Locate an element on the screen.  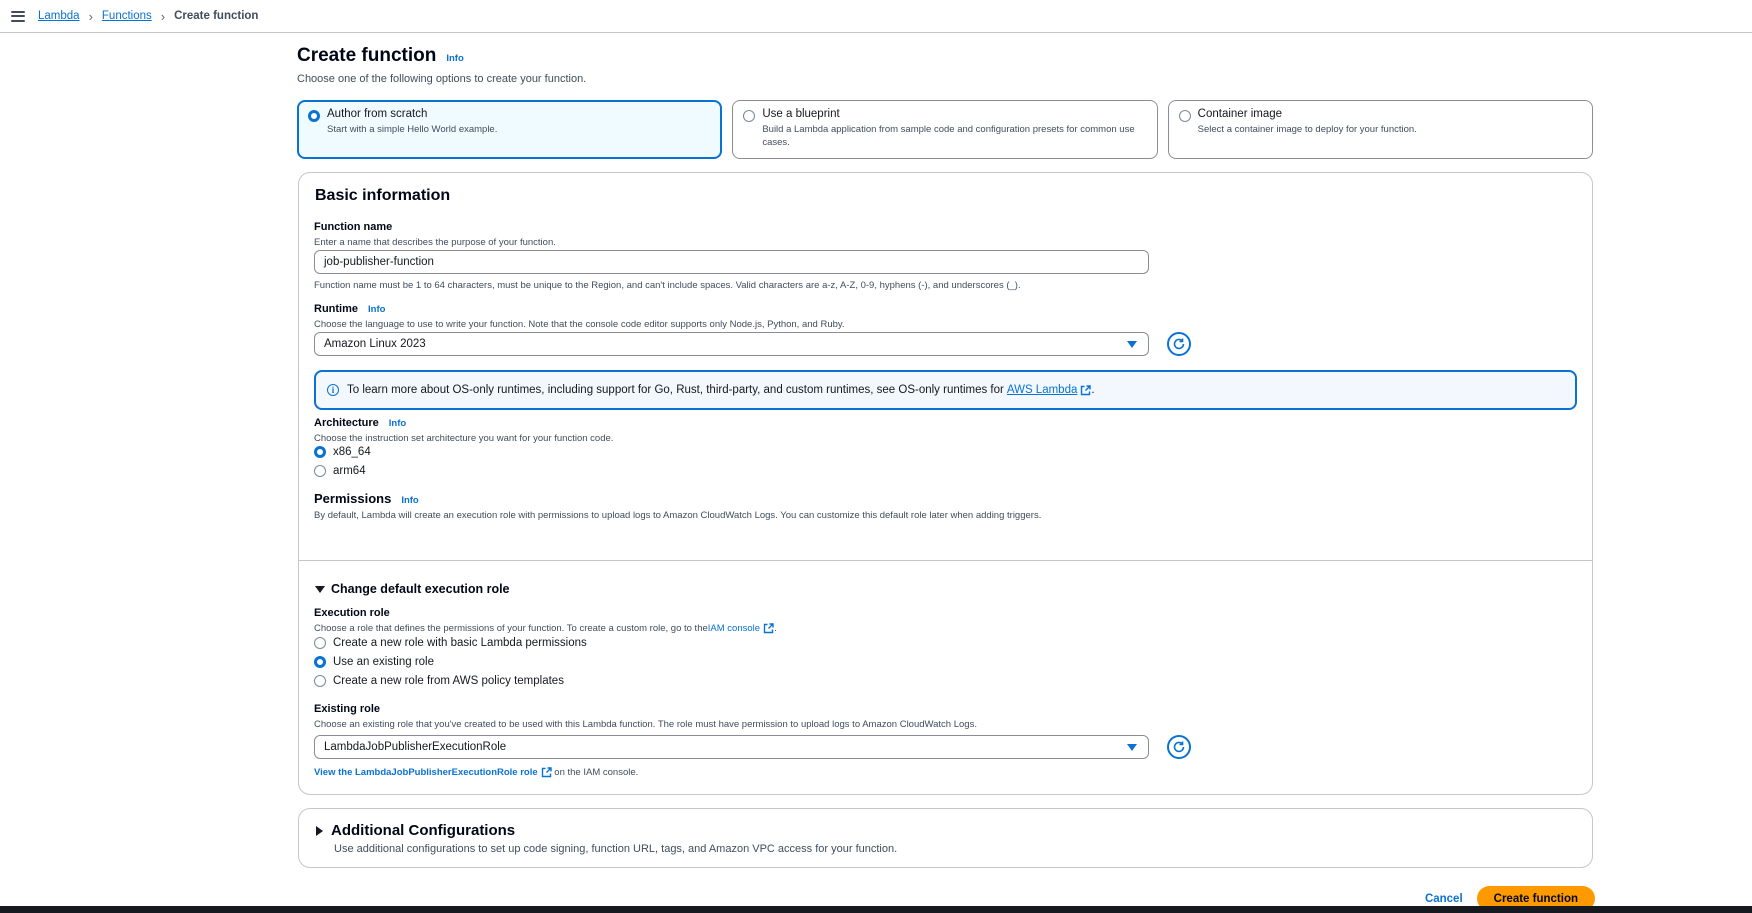
breadcrumb: Lambda › Functions › Create function is located at coordinates (148, 16).